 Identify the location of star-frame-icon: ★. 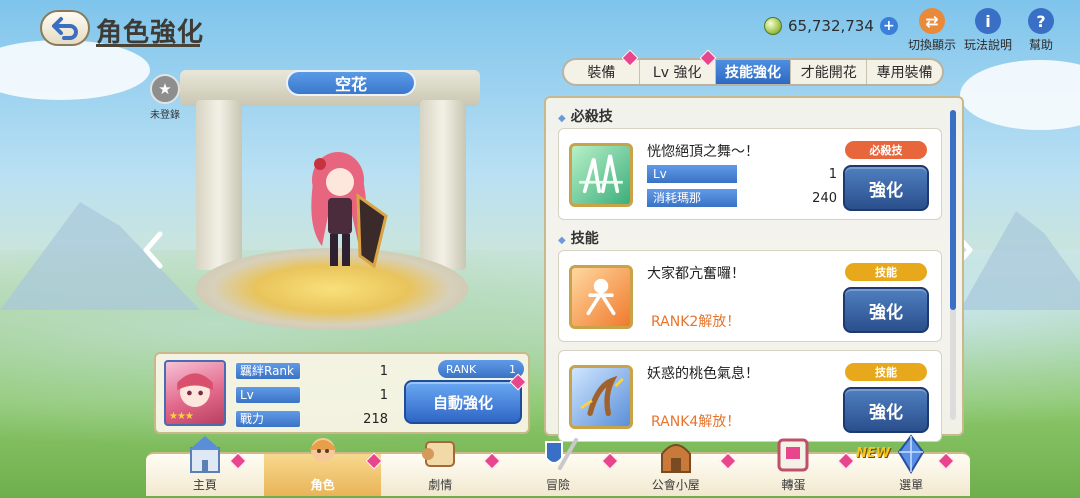
(165, 89).